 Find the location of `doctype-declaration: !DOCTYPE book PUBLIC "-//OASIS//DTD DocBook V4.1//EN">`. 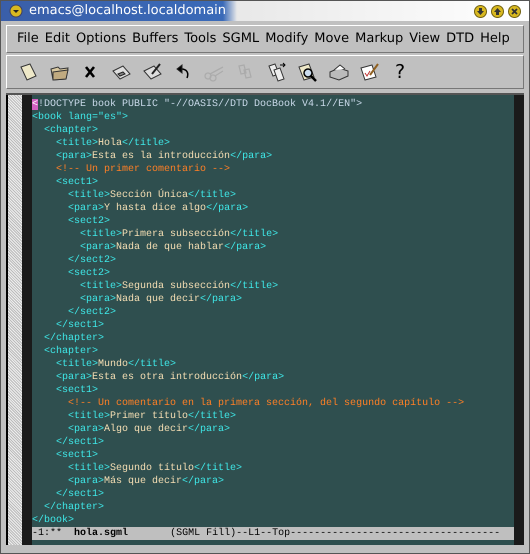

doctype-declaration: !DOCTYPE book PUBLIC "-//OASIS//DTD DocBook V4.1//EN"> is located at coordinates (200, 104).